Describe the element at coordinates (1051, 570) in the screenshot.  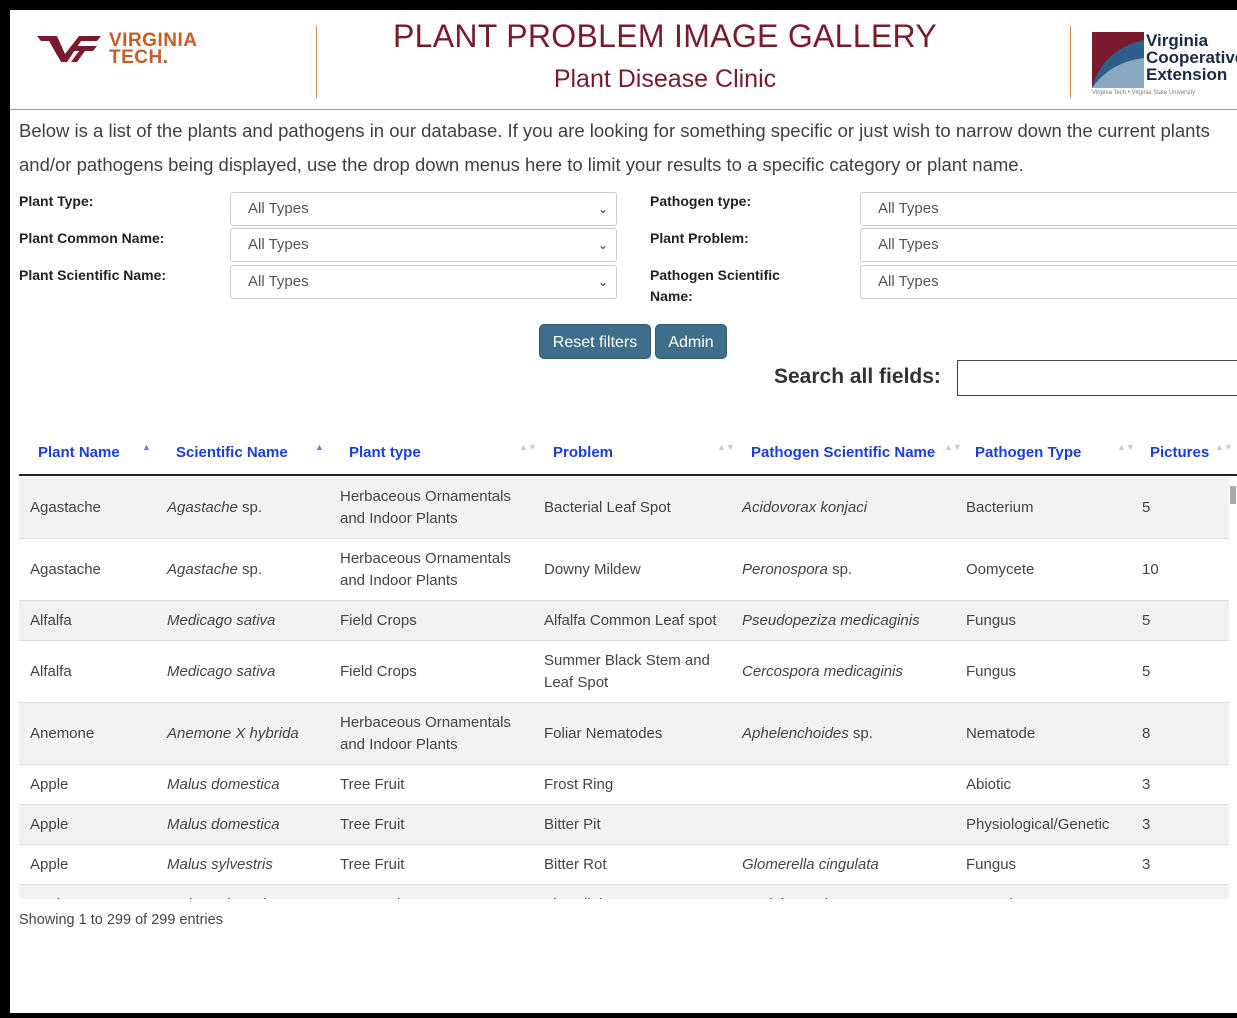
I see `table-cell-path-type: Oomycete` at that location.